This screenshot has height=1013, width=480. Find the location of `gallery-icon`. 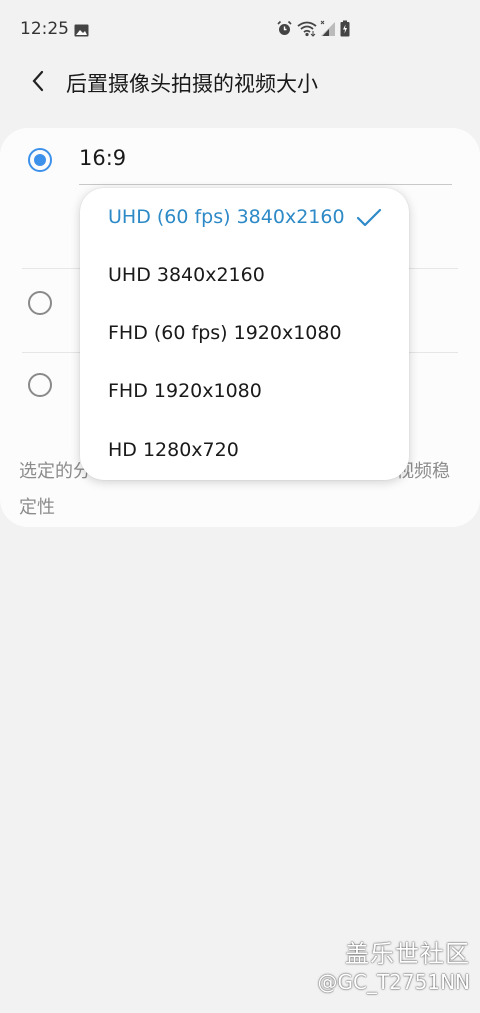

gallery-icon is located at coordinates (81, 29).